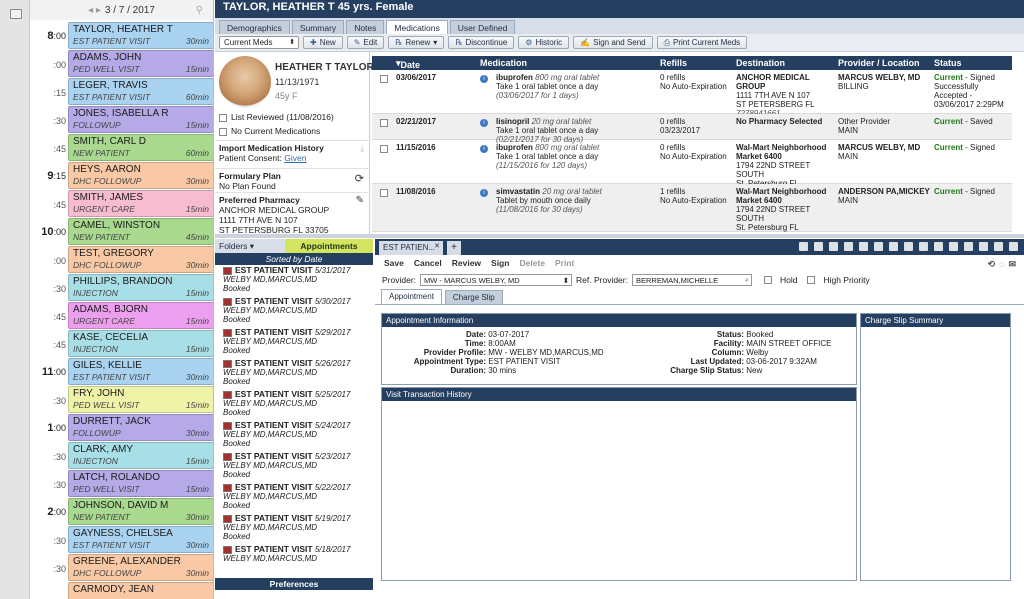 This screenshot has width=1024, height=599. Describe the element at coordinates (199, 10) in the screenshot. I see `pin-icon: ⚲` at that location.